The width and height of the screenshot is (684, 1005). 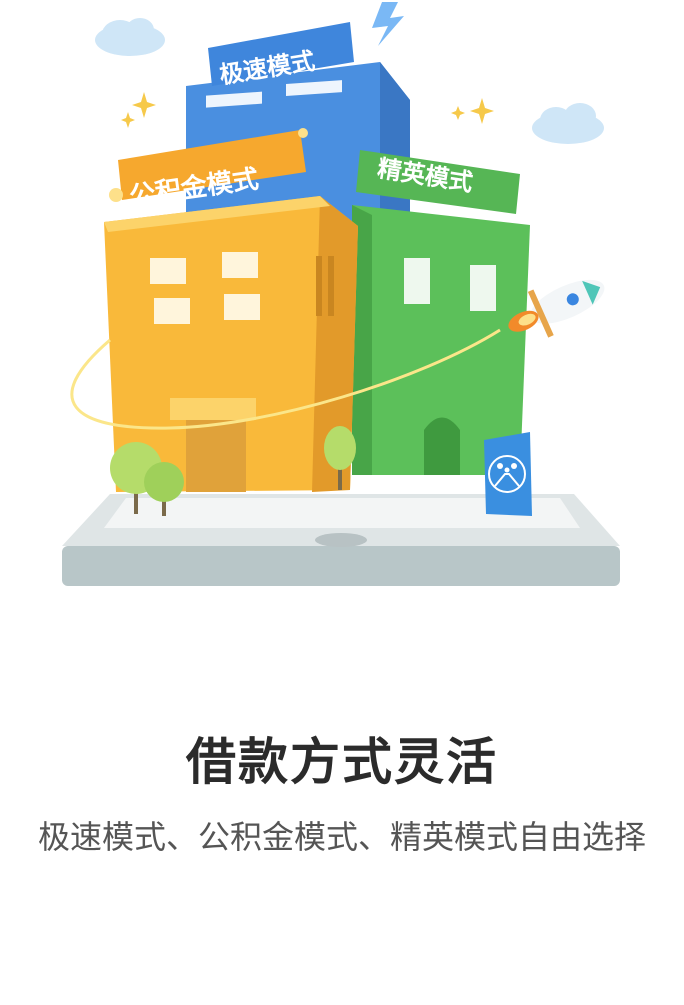 I want to click on family-icon, so click(x=508, y=474).